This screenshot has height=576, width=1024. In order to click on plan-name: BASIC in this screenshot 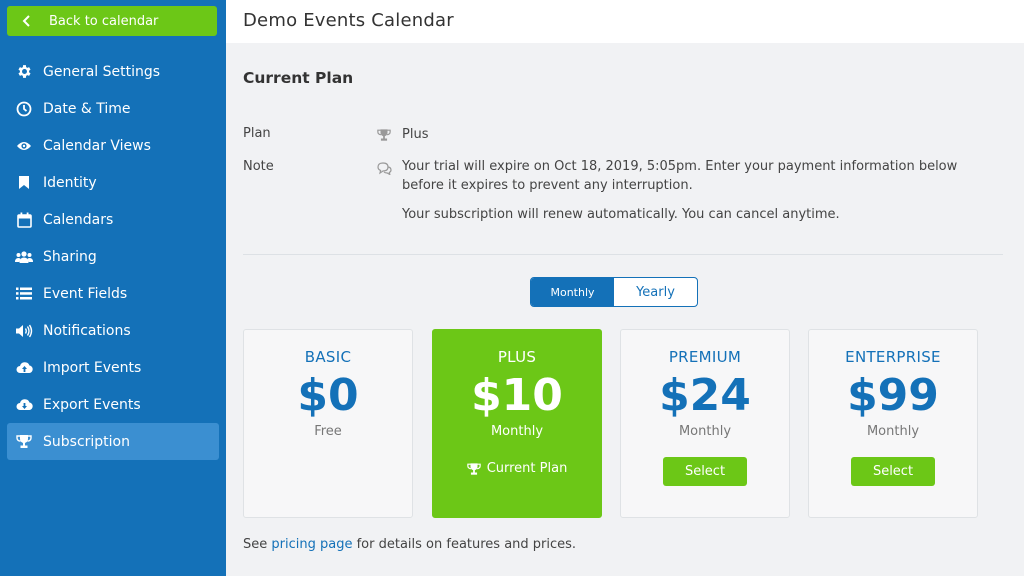, I will do `click(328, 357)`.